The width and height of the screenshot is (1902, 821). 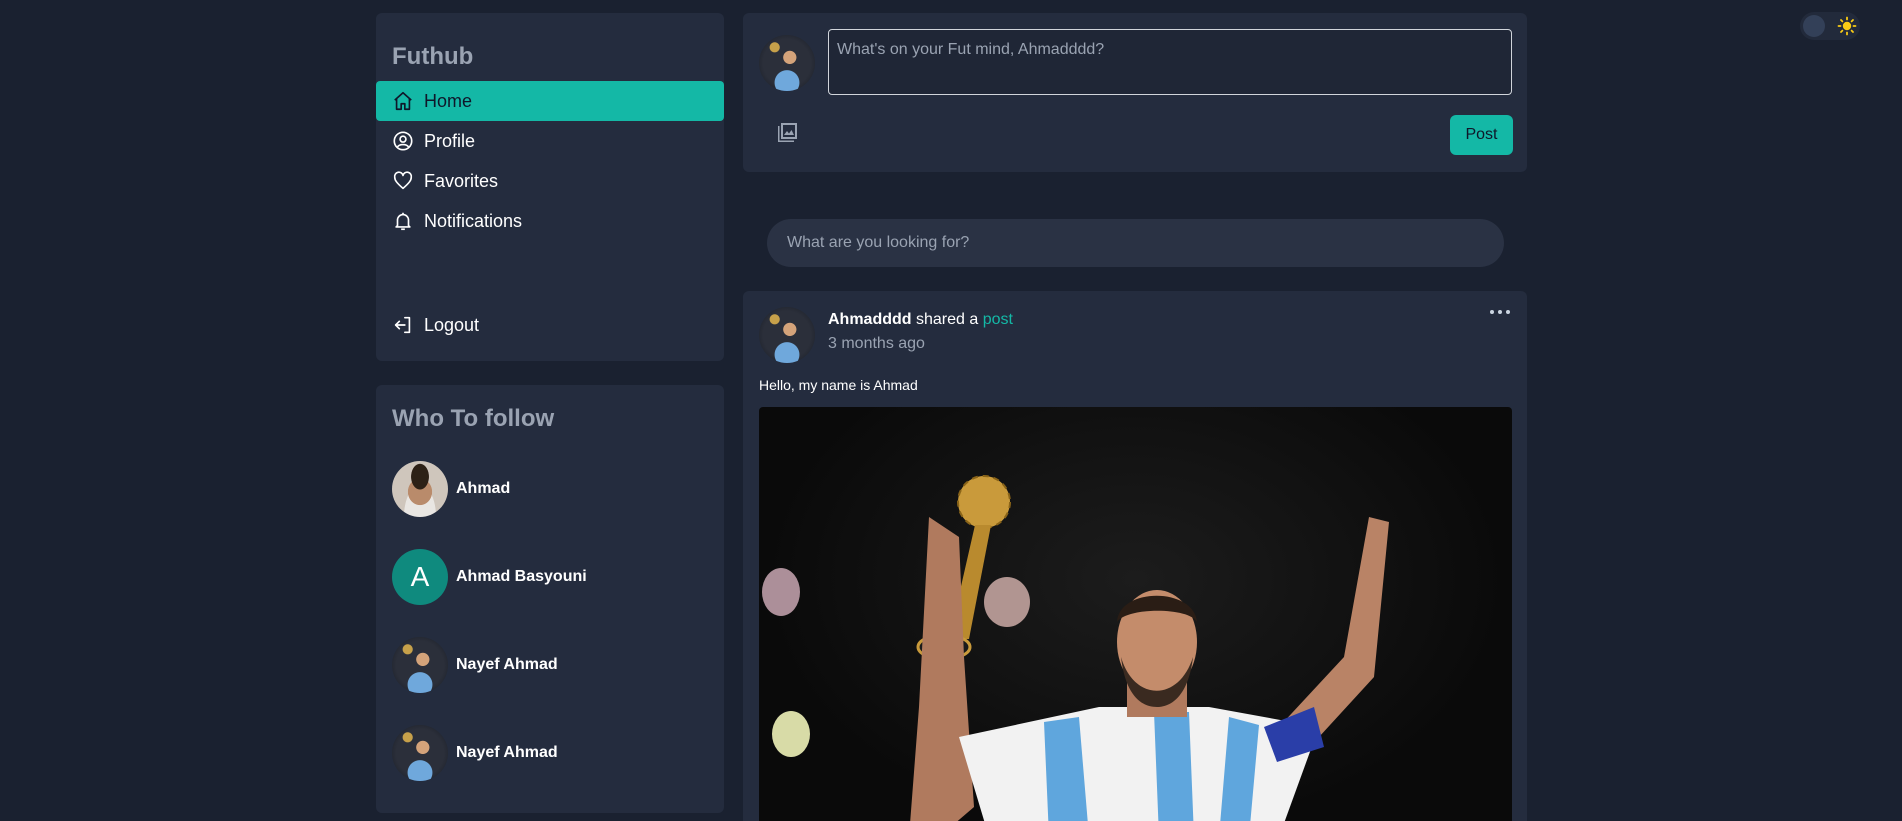 What do you see at coordinates (420, 577) in the screenshot?
I see `avatar: A` at bounding box center [420, 577].